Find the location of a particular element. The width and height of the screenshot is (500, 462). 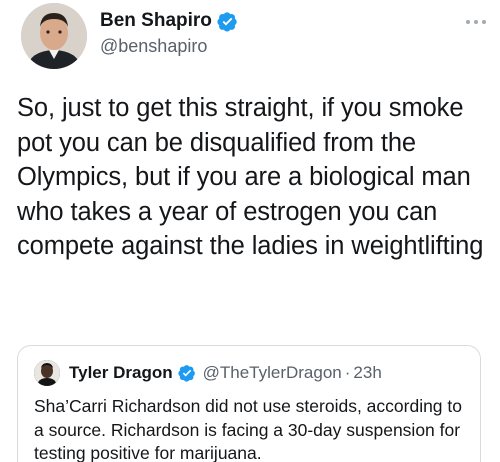

author-name-row: Ben Shapiro is located at coordinates (169, 21).